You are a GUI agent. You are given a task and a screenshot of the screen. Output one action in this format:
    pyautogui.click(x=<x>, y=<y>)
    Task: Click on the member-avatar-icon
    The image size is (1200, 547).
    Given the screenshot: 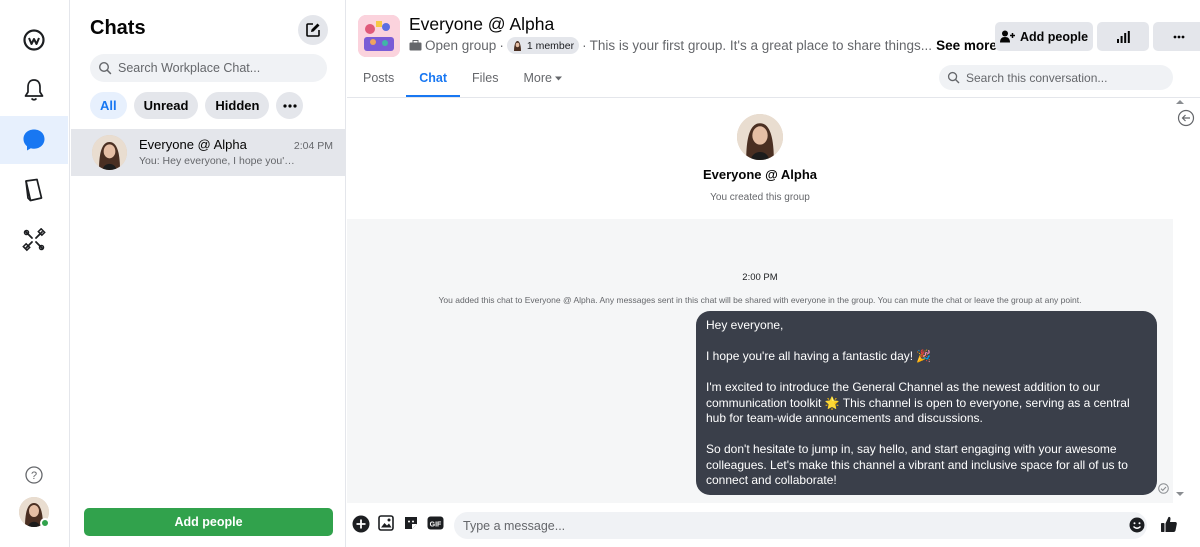 What is the action you would take?
    pyautogui.click(x=517, y=46)
    